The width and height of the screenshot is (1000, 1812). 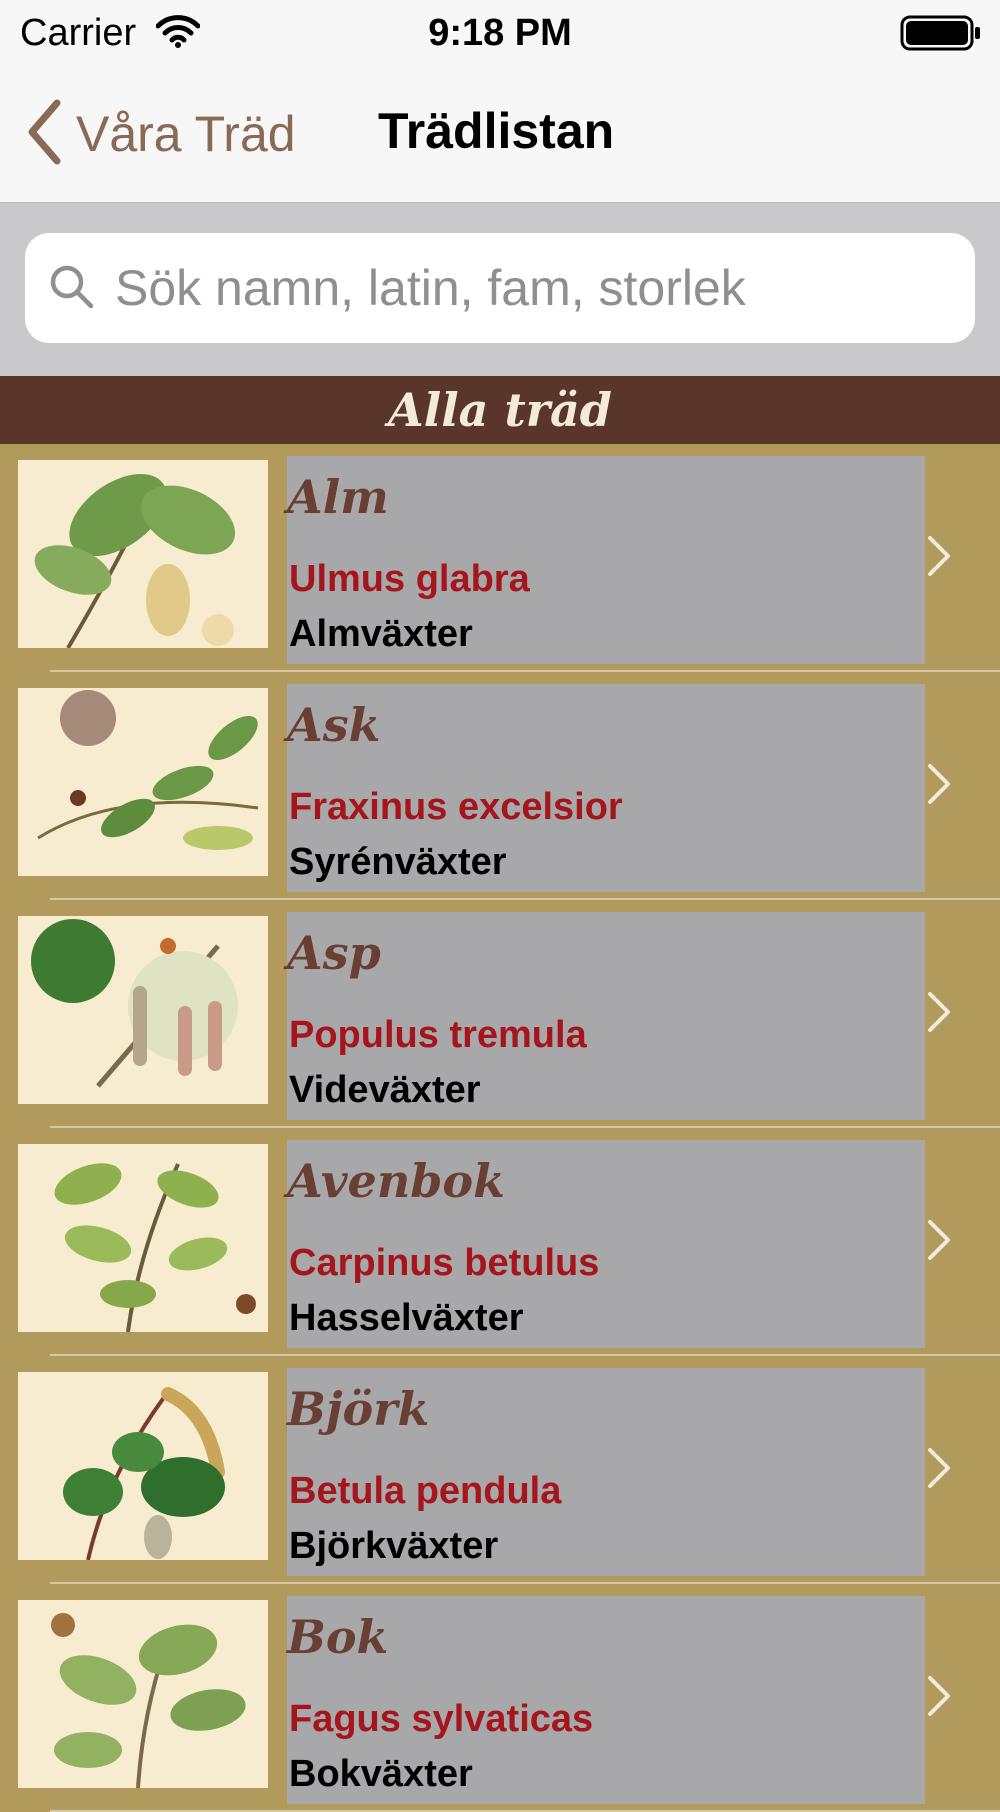 What do you see at coordinates (456, 807) in the screenshot?
I see `tree-latin-name: Fraxinus excelsior` at bounding box center [456, 807].